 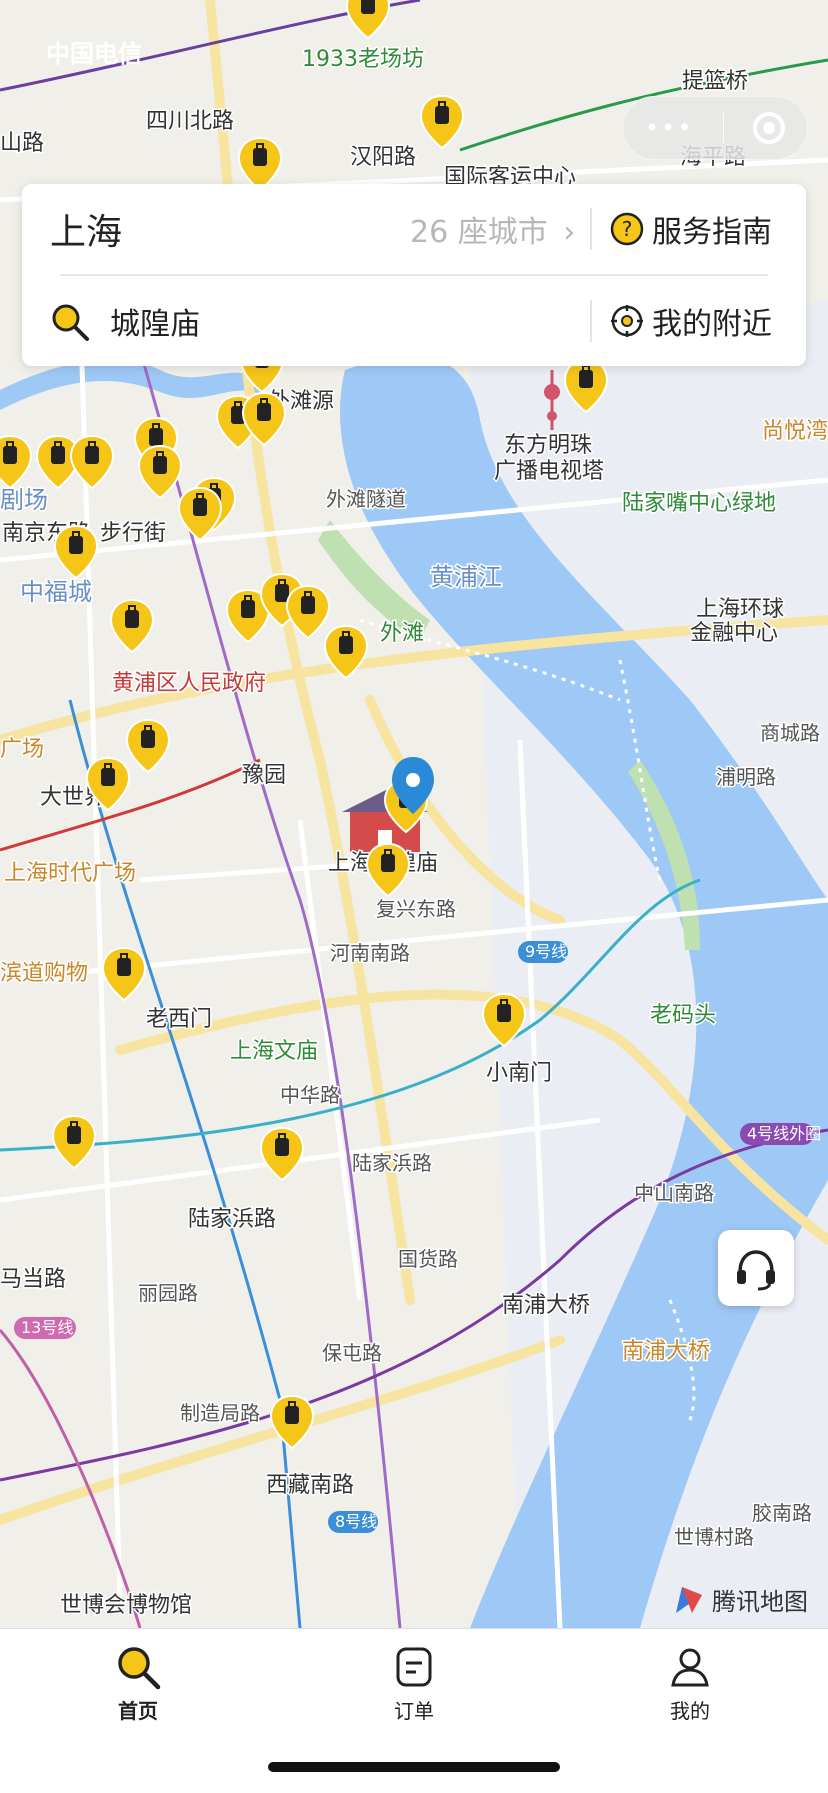 I want to click on map-label: 河南南路, so click(x=370, y=953).